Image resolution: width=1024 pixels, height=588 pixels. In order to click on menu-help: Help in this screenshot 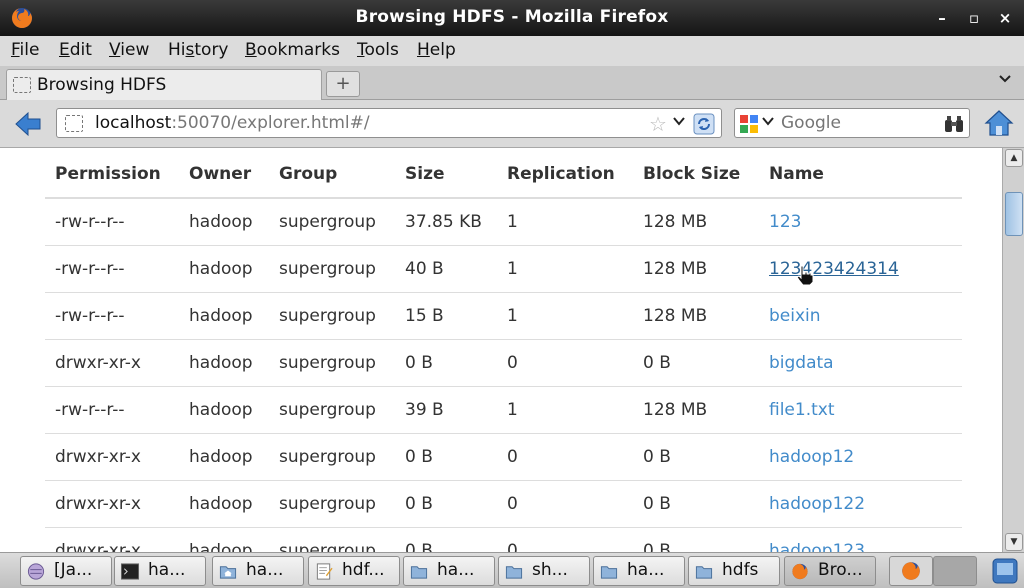, I will do `click(436, 50)`.